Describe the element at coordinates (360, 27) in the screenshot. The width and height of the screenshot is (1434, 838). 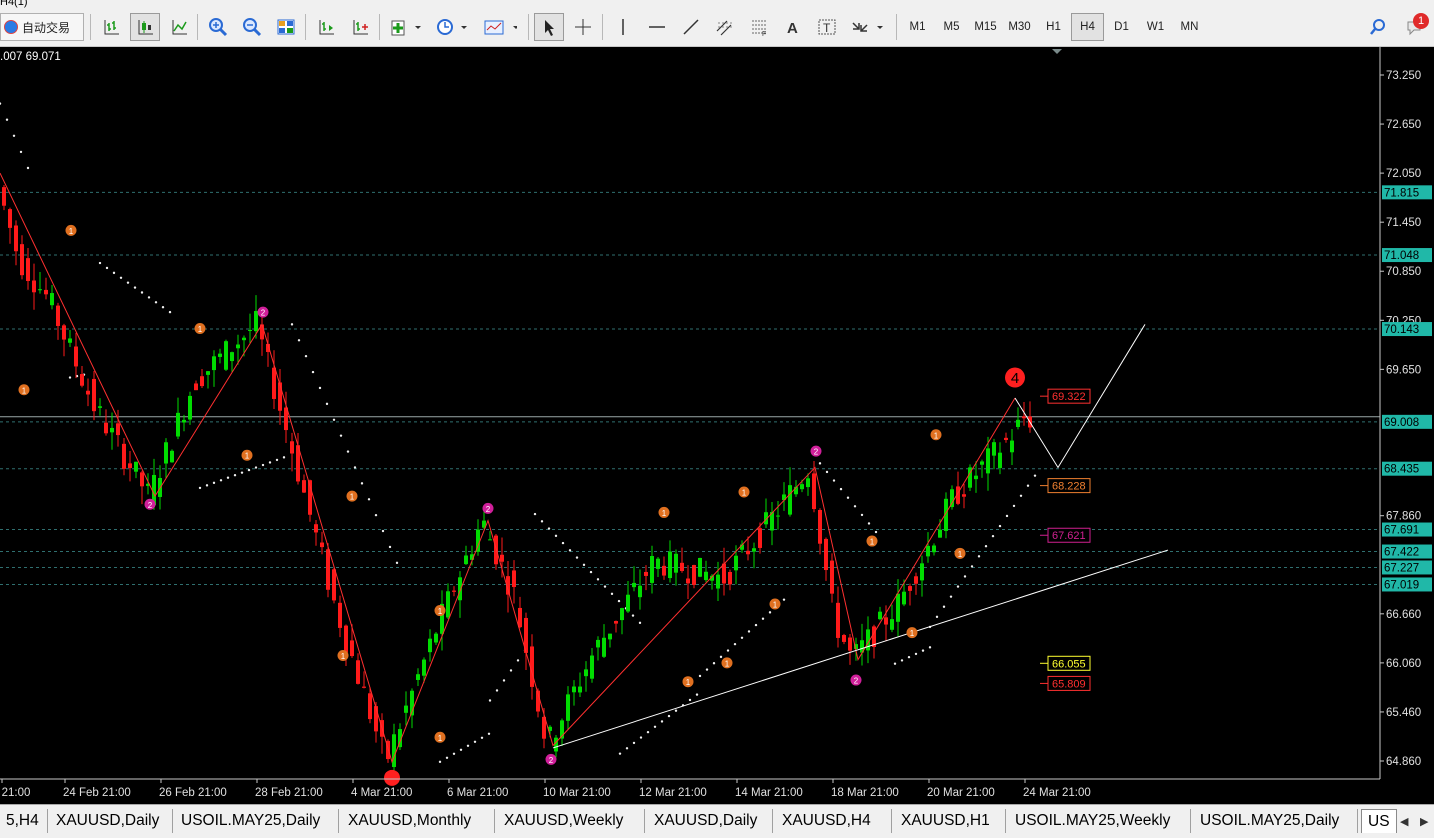
I see `auto-scroll-icon` at that location.